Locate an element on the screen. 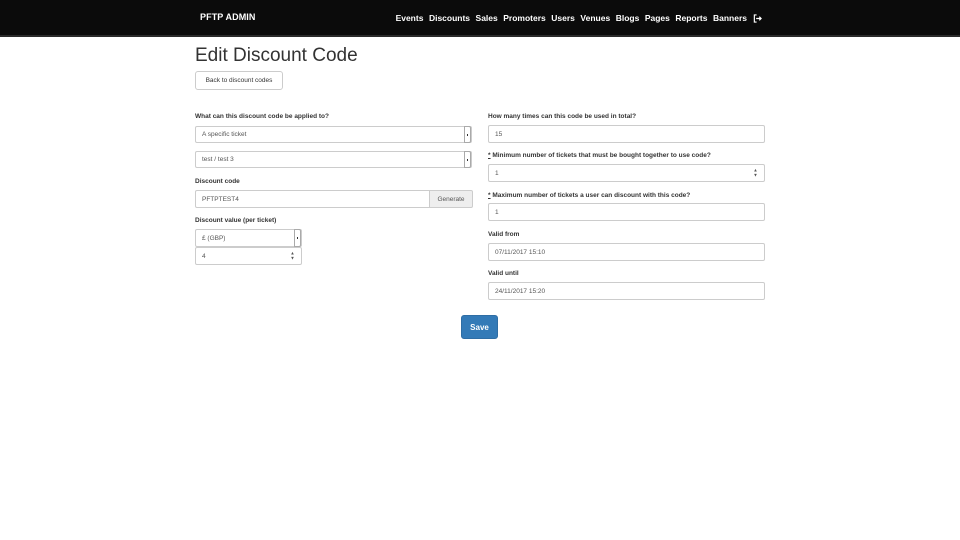 The width and height of the screenshot is (960, 540). total-uses-input: 15 is located at coordinates (626, 134).